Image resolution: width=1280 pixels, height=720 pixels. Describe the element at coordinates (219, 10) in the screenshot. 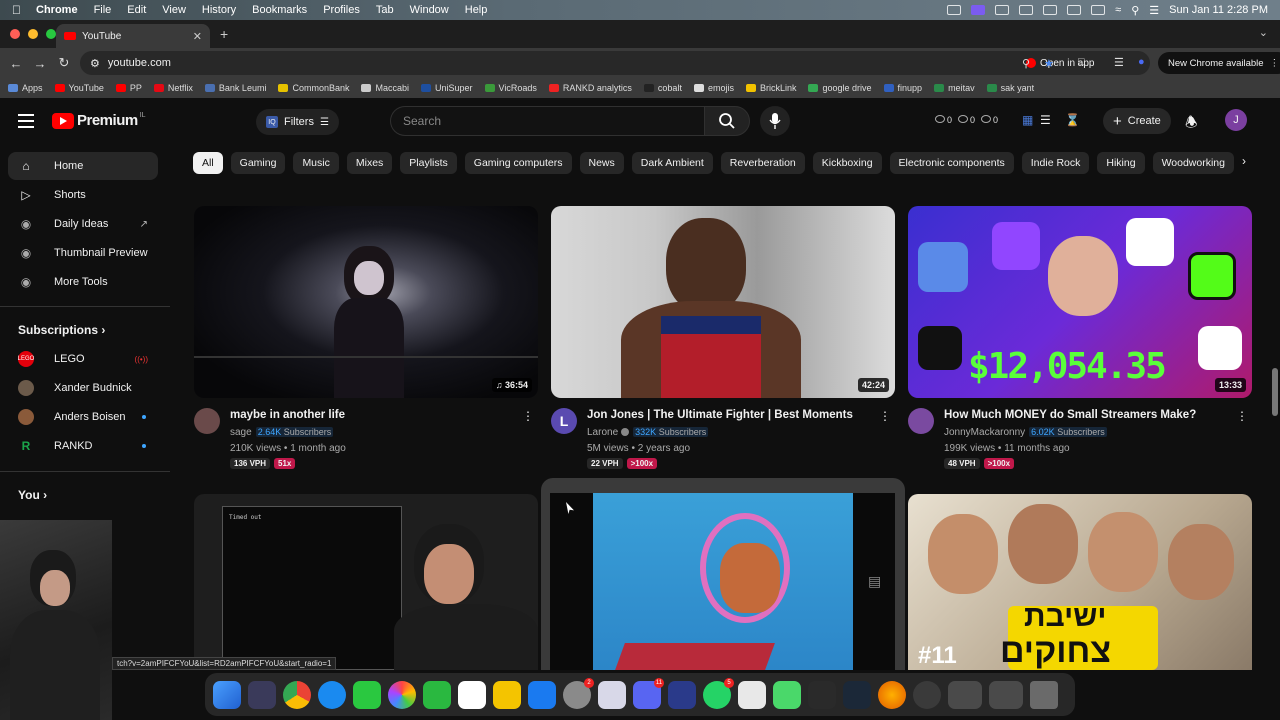

I see `menu-history: History` at that location.